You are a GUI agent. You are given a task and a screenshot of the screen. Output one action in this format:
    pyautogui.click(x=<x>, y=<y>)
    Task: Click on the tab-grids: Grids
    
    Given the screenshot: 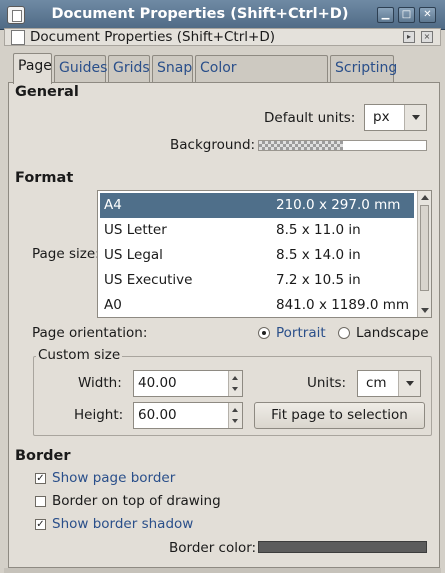 What is the action you would take?
    pyautogui.click(x=129, y=68)
    